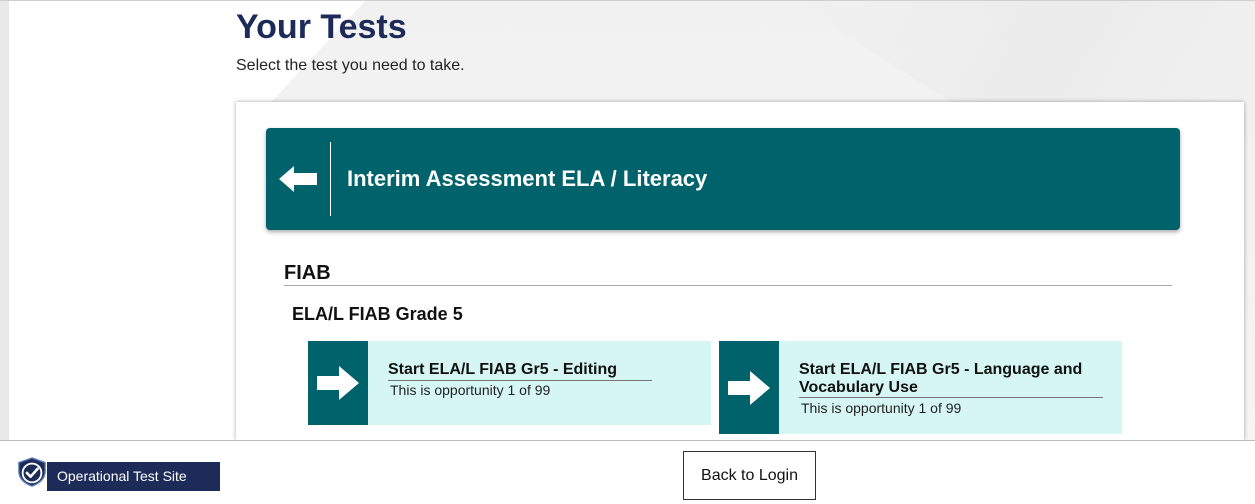 The image size is (1255, 504). I want to click on back-button, so click(298, 179).